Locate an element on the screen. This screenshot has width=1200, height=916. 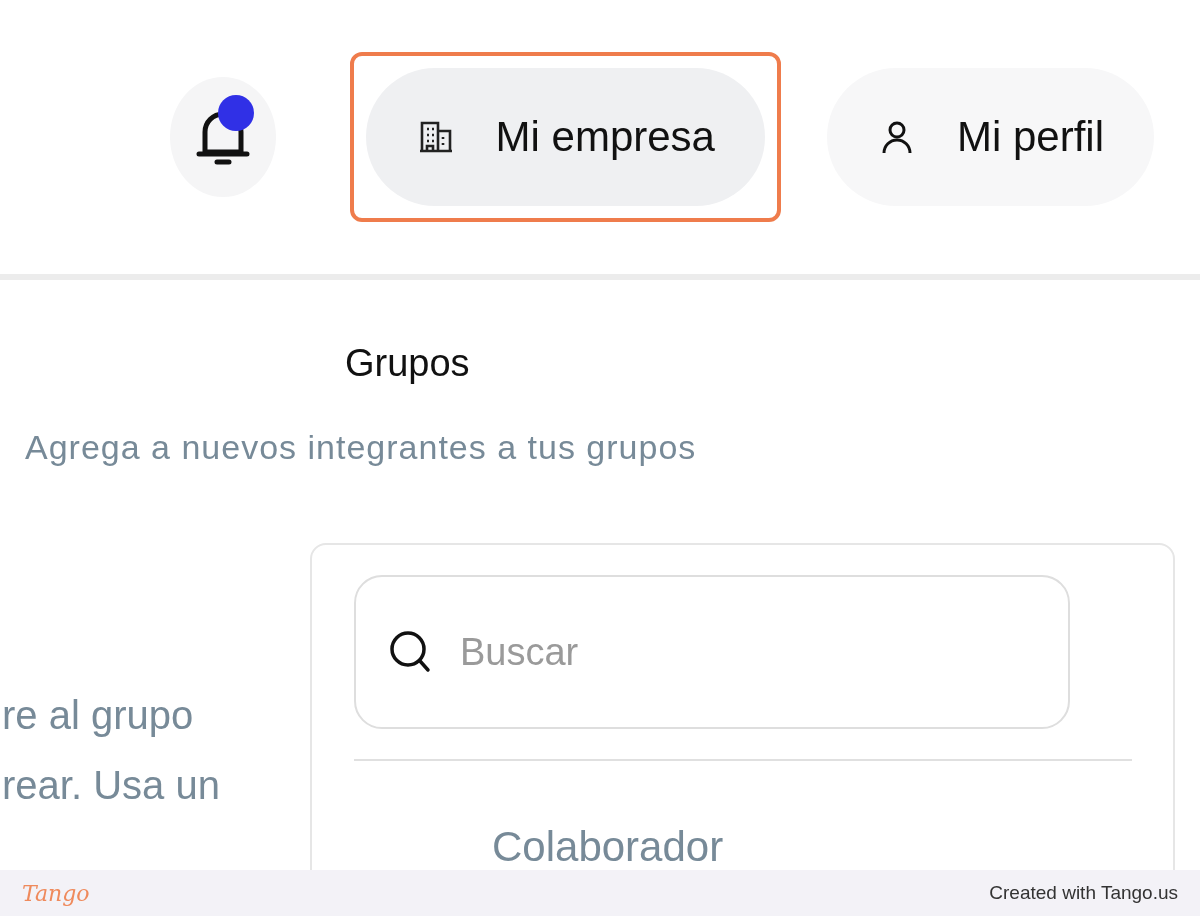
description-text: re al grupo is located at coordinates (98, 716).